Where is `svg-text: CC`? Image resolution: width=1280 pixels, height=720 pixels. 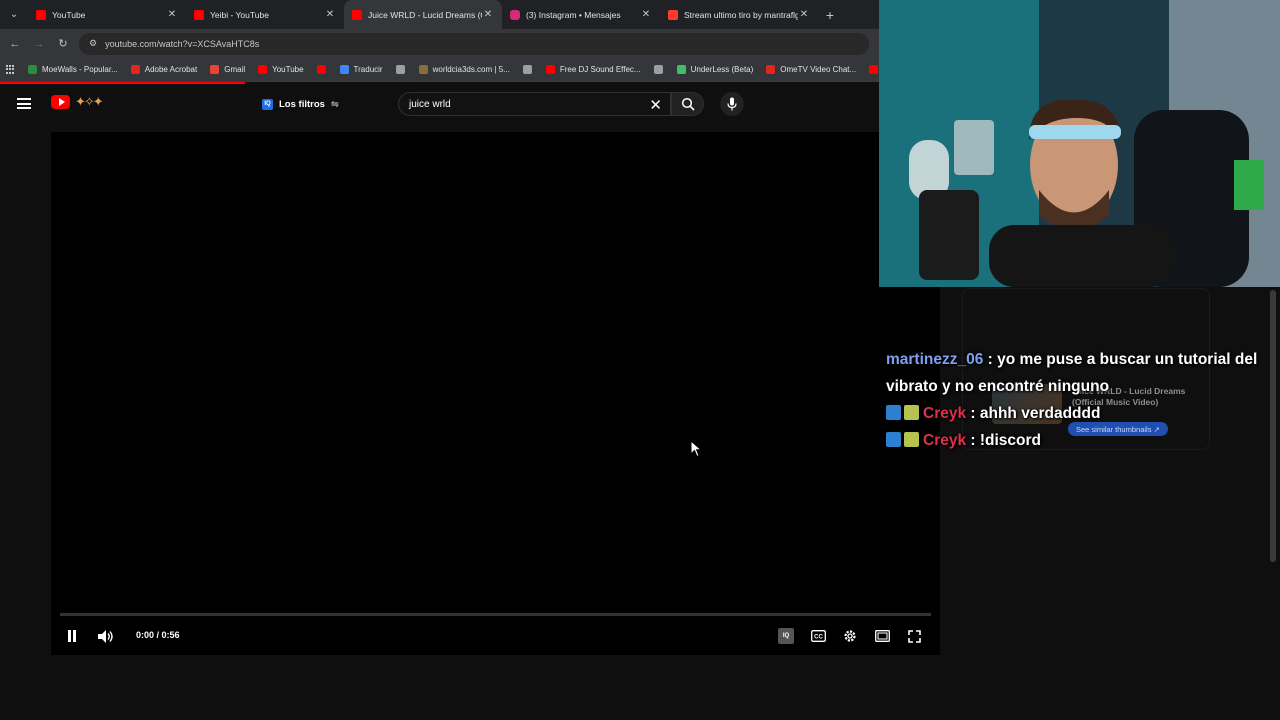
svg-text: CC is located at coordinates (818, 638).